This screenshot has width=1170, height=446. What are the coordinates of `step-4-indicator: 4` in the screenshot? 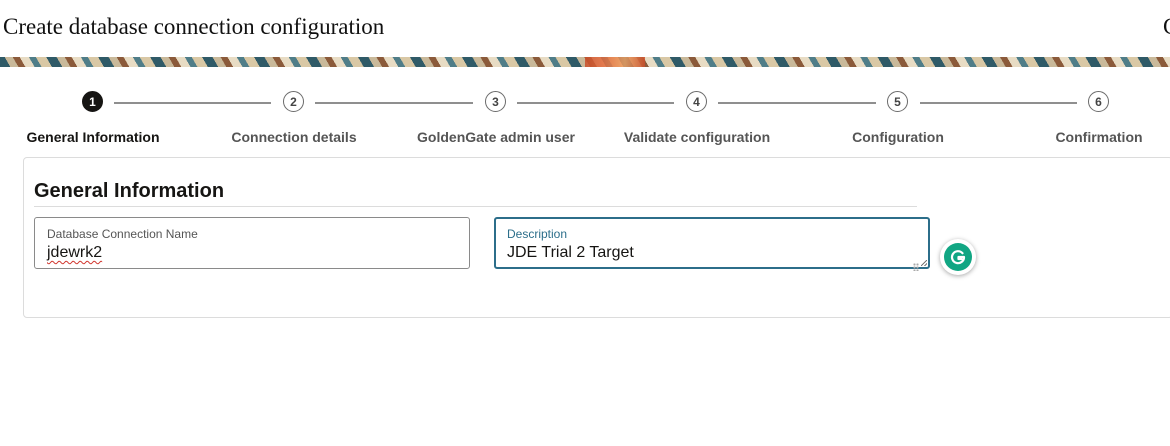 It's located at (696, 101).